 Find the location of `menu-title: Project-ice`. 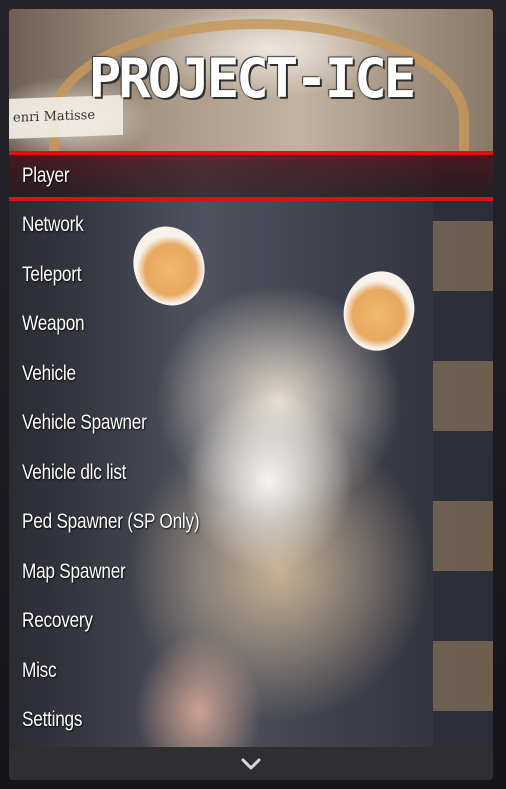

menu-title: Project-ice is located at coordinates (252, 78).